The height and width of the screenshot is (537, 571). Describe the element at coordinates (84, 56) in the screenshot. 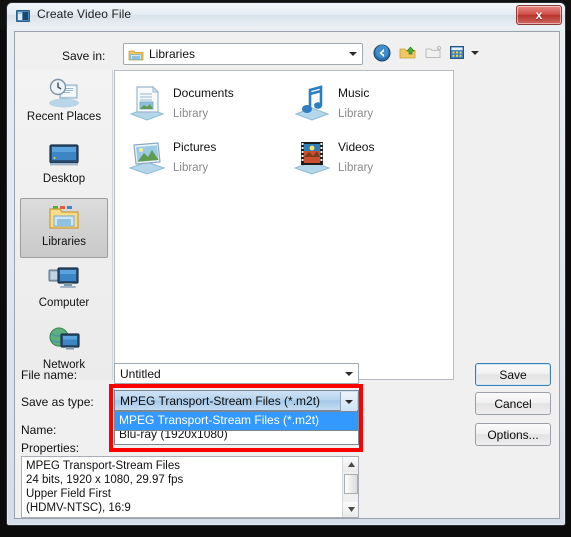

I see `save-in-label: Save in:` at that location.